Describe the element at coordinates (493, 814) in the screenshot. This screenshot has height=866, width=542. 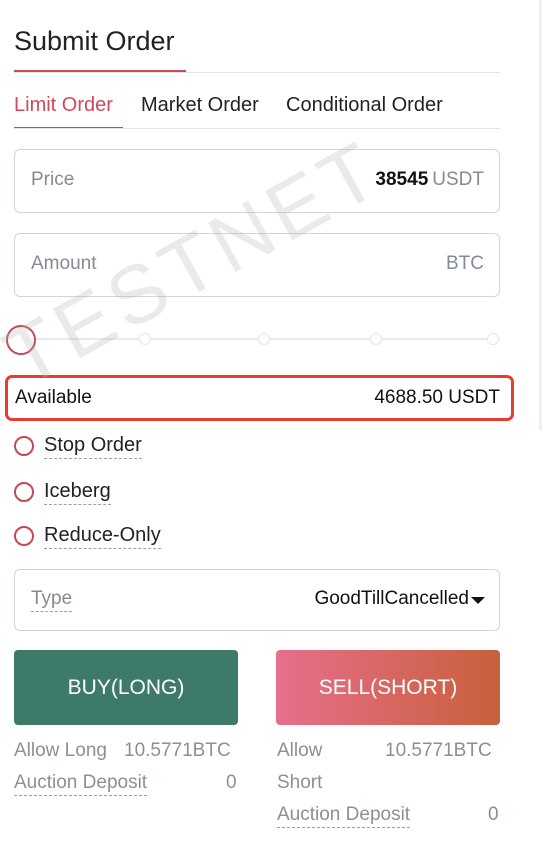
I see `sell-auction-deposit-value: 0` at that location.